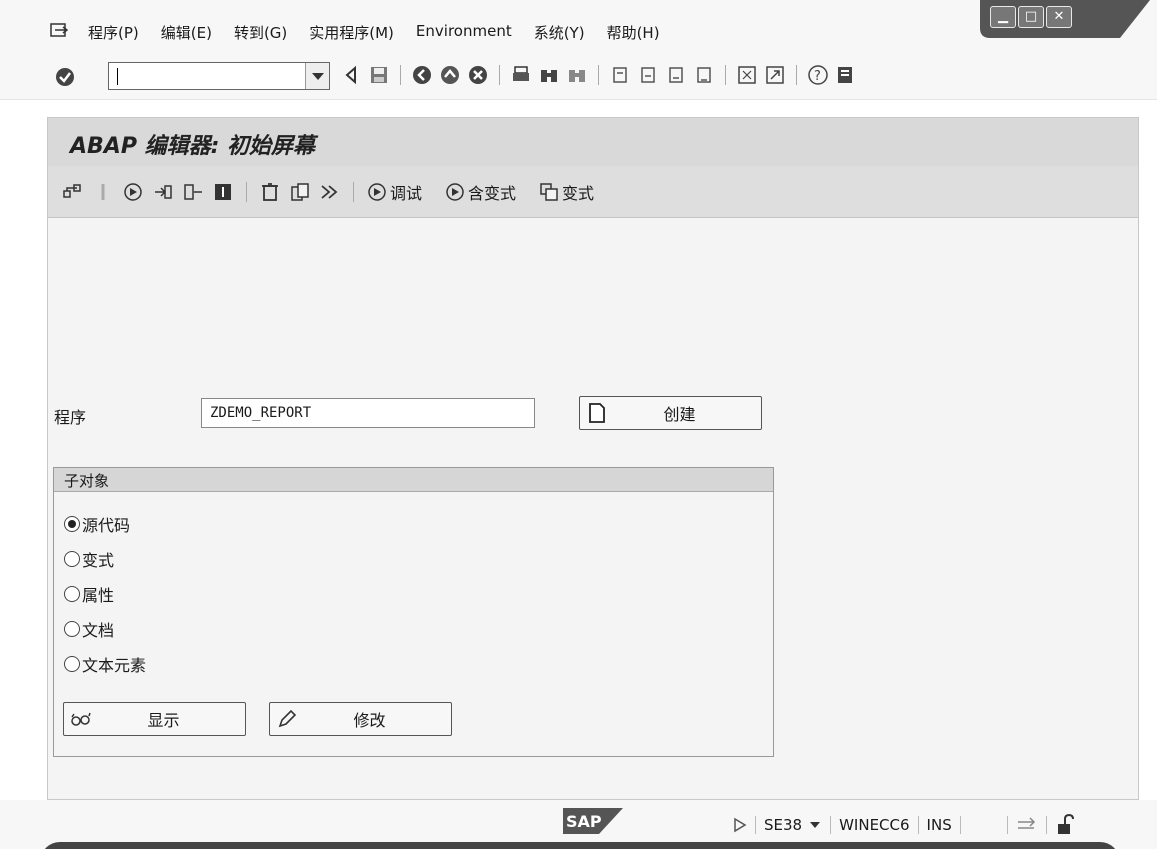 This screenshot has height=849, width=1157. I want to click on close-icon: ✕, so click(1059, 17).